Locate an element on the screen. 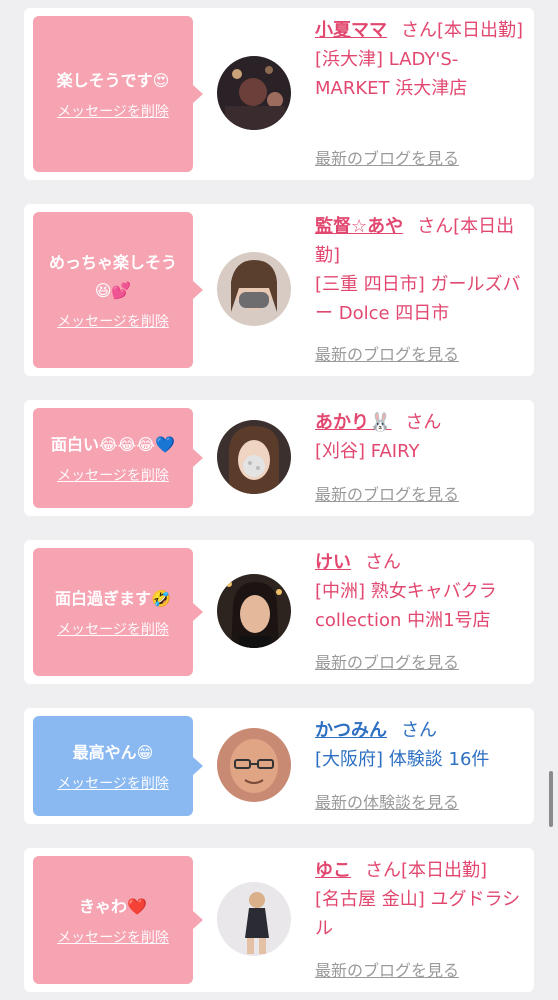 This screenshot has height=1000, width=558. scrollbar is located at coordinates (551, 799).